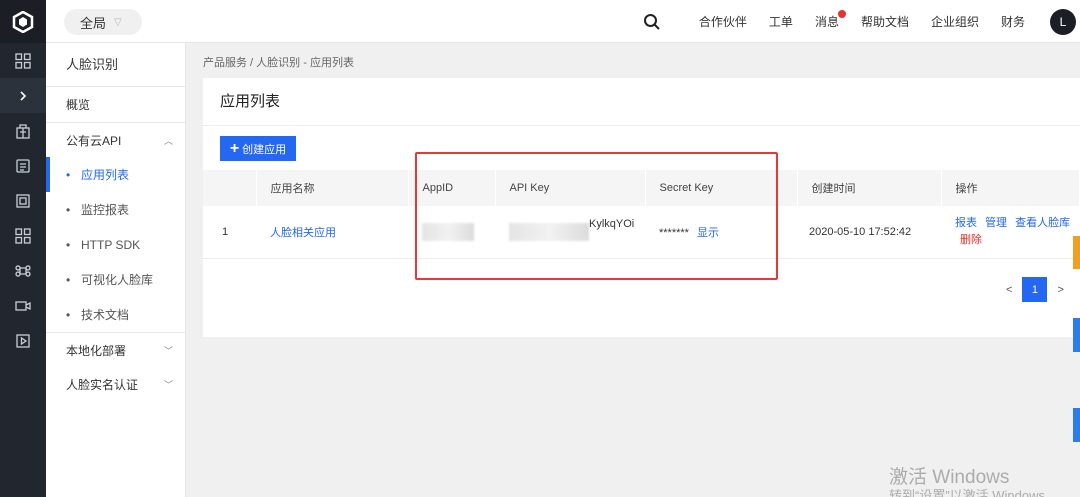 The image size is (1080, 497). What do you see at coordinates (996, 223) in the screenshot?
I see `manage-link: 管理` at bounding box center [996, 223].